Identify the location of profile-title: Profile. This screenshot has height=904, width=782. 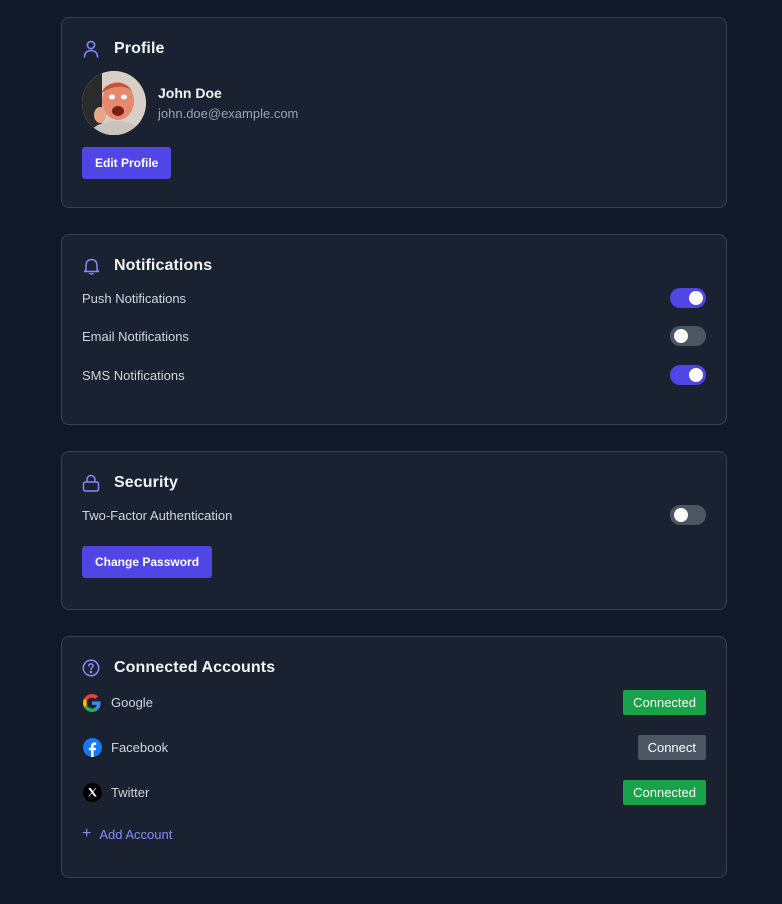
(139, 48).